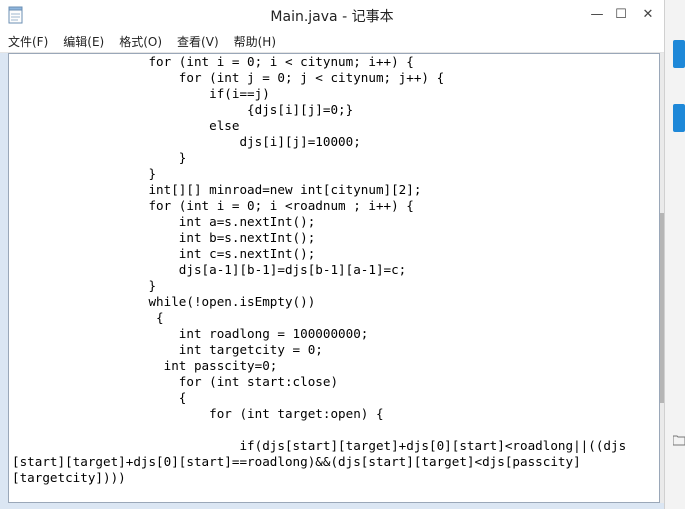  Describe the element at coordinates (217, 189) in the screenshot. I see `code-line: int[][] minroad=new int[citynum][2];` at that location.